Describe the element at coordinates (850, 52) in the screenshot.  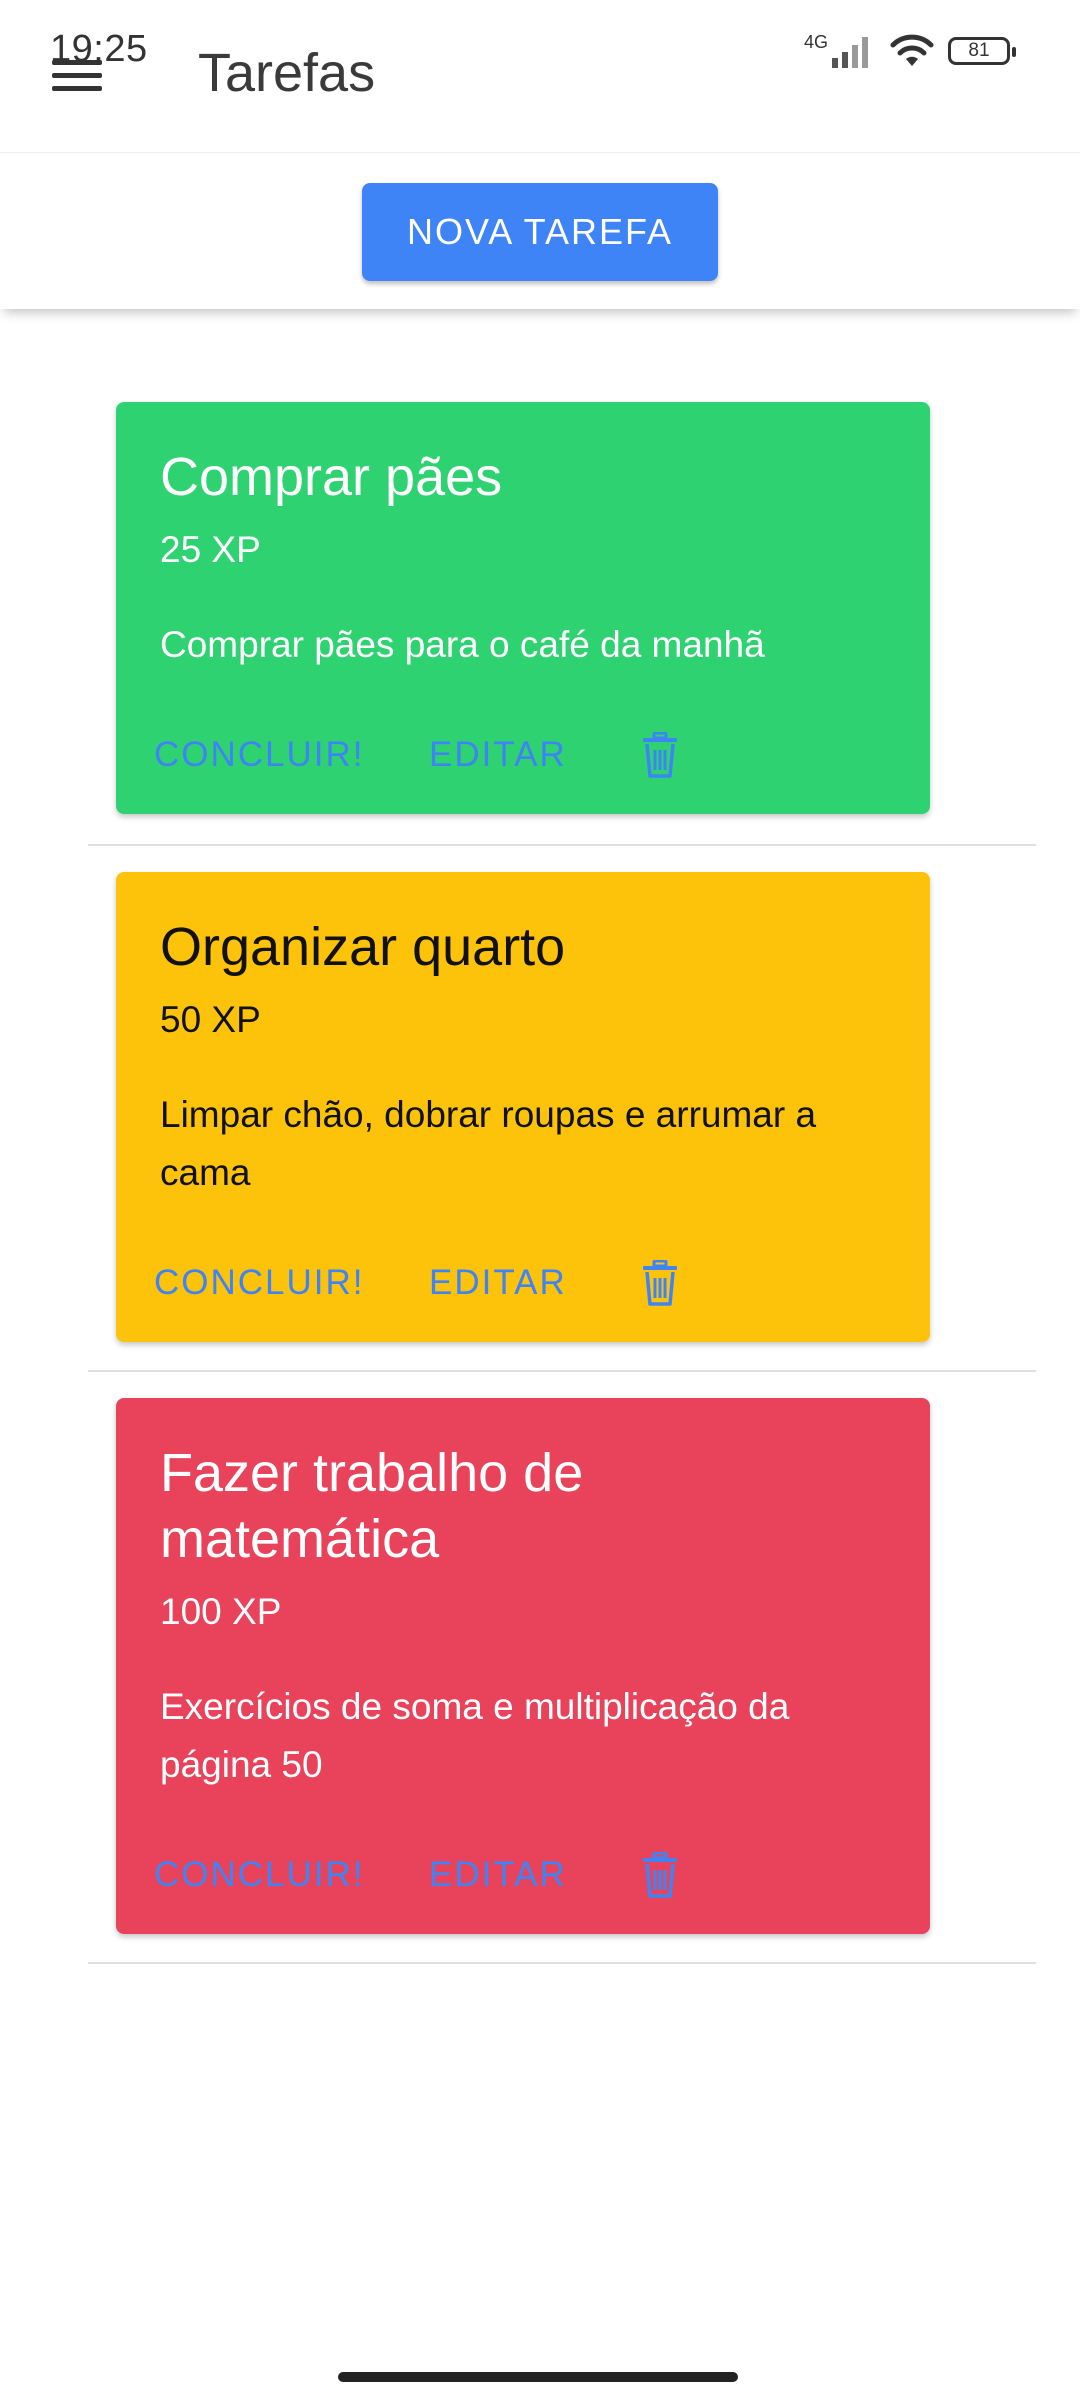
I see `cellular-signal-icon` at that location.